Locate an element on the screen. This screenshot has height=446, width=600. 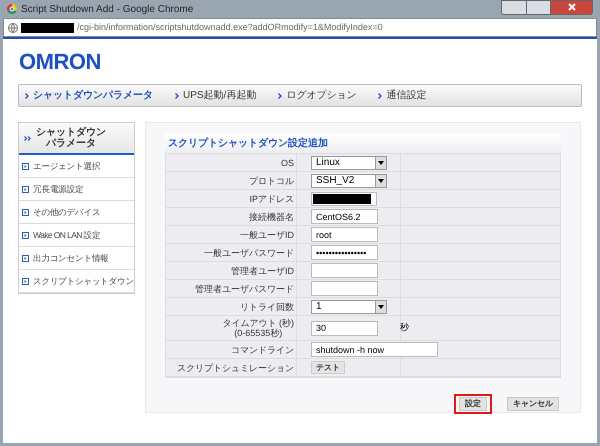
browser-icon is located at coordinates (12, 9).